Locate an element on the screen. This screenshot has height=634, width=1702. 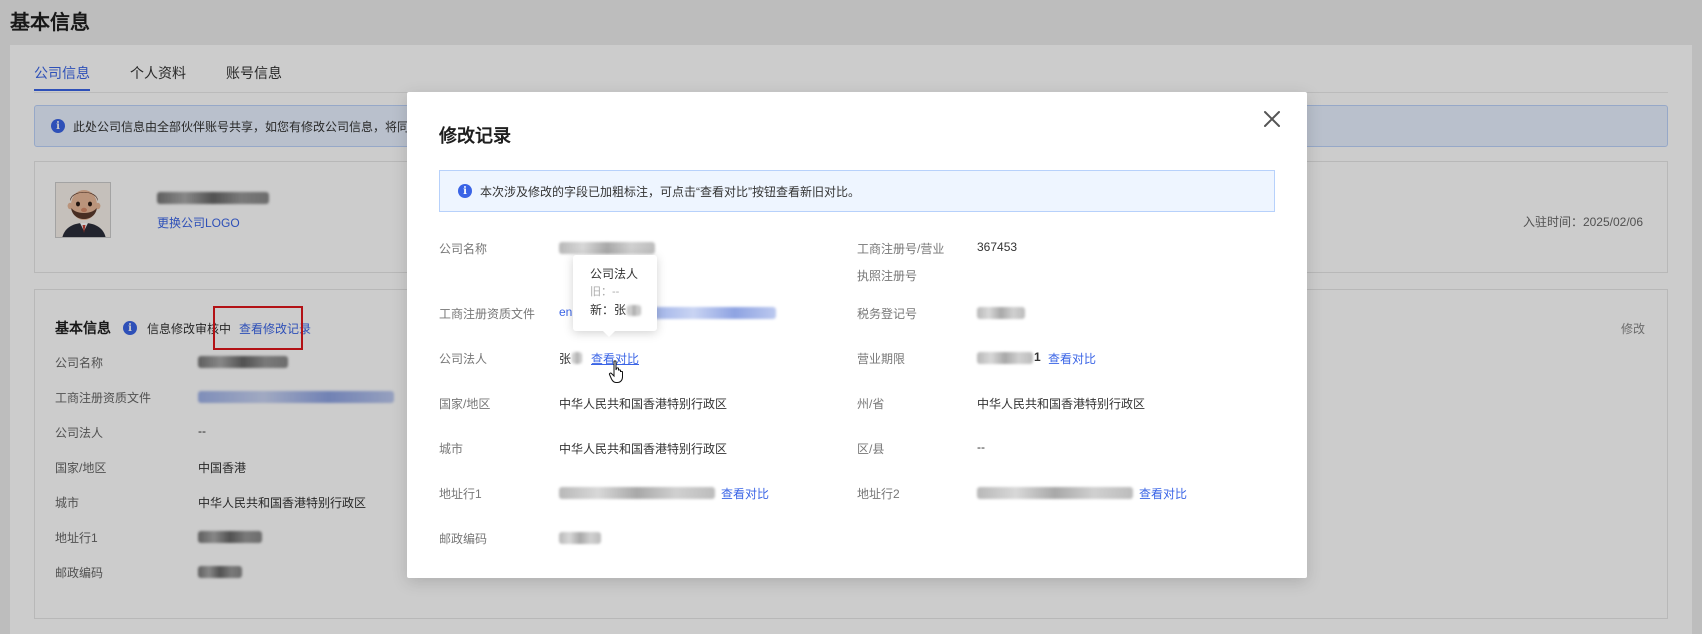
dialog-title: 修改记录 is located at coordinates (475, 136).